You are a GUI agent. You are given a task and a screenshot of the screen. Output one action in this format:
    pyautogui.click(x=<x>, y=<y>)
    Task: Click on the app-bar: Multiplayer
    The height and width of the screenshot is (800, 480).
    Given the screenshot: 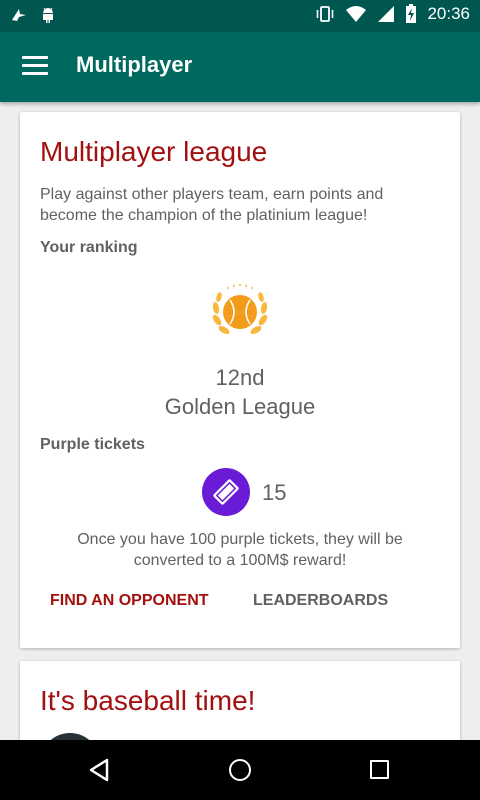 What is the action you would take?
    pyautogui.click(x=240, y=67)
    